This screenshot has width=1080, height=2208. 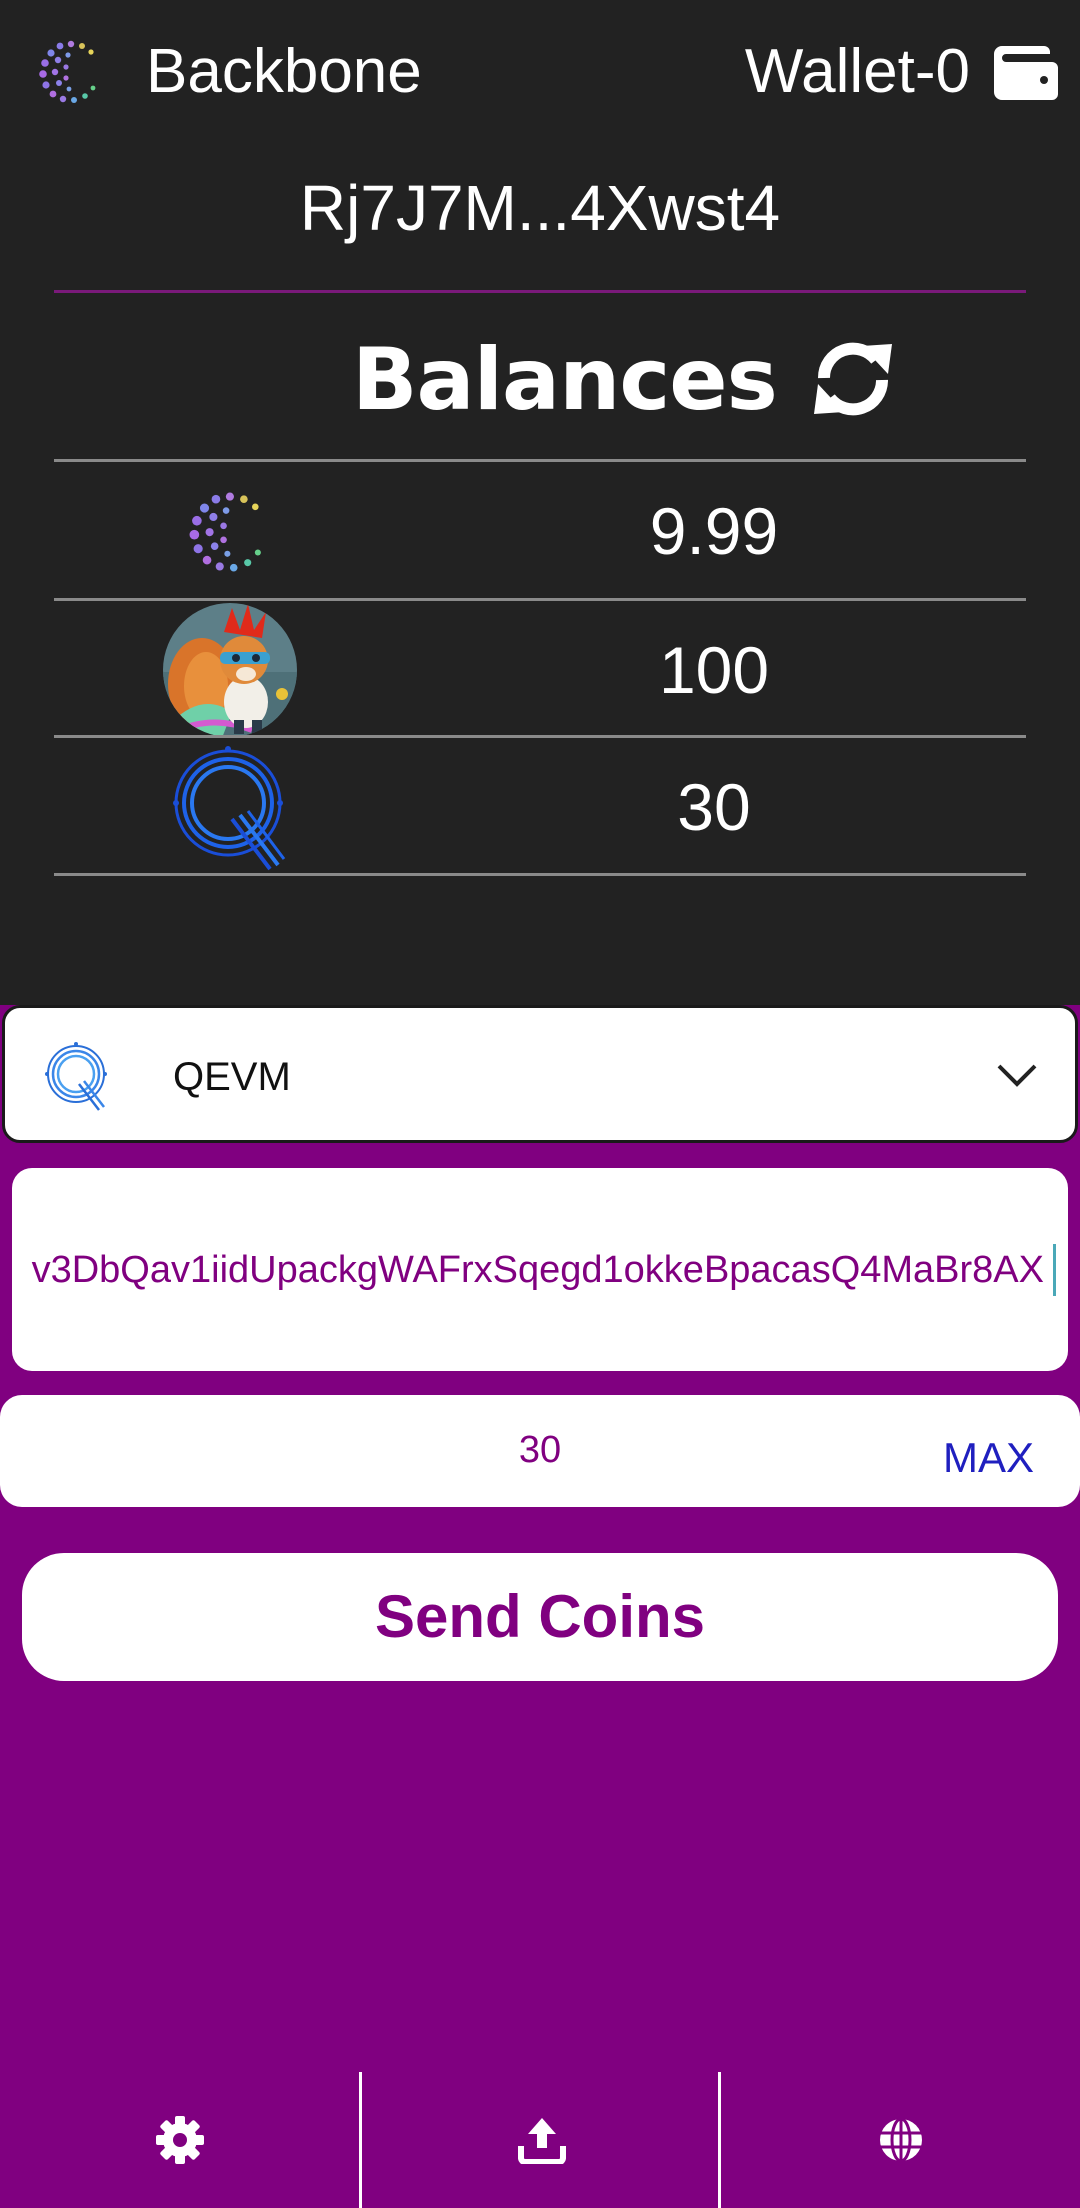 I want to click on token-balance: 100, so click(x=714, y=670).